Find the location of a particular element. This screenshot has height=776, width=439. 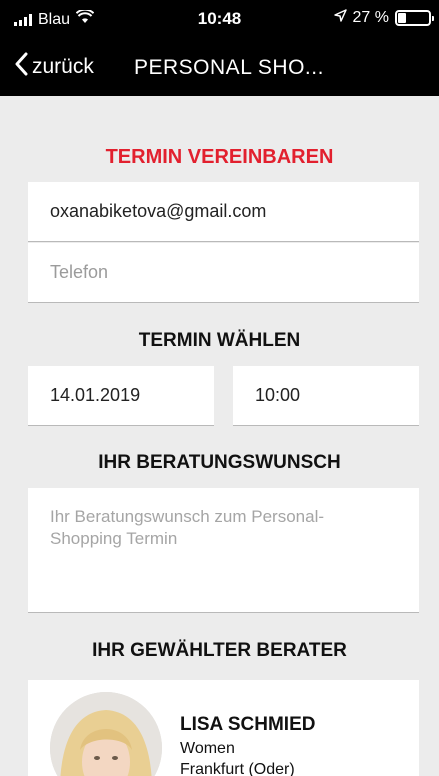

advisor-card: LISA SCHMIED Women Frankfurt (Oder) is located at coordinates (223, 728).